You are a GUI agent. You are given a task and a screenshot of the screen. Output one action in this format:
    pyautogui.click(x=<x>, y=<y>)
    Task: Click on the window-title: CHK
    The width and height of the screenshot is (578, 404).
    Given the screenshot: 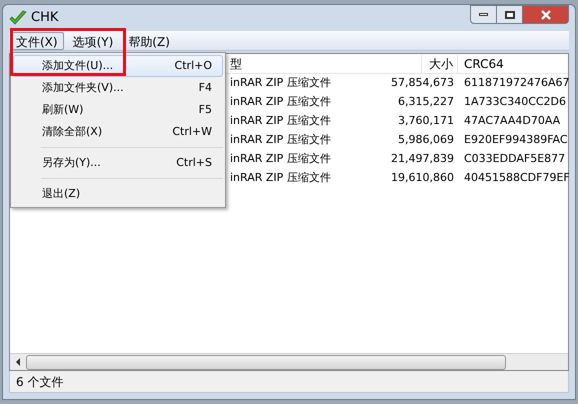 What is the action you would take?
    pyautogui.click(x=44, y=18)
    